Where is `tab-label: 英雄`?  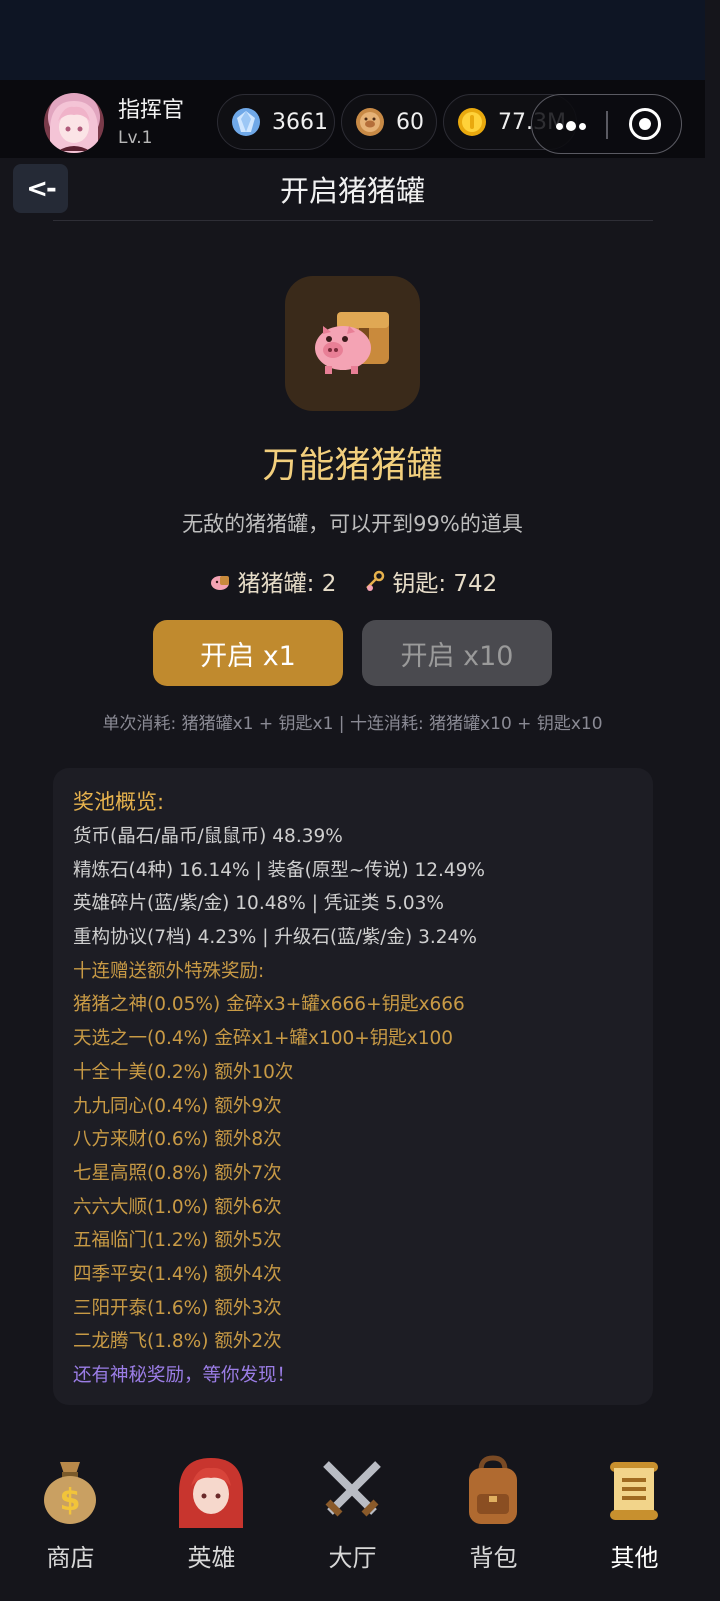 tab-label: 英雄 is located at coordinates (211, 1558).